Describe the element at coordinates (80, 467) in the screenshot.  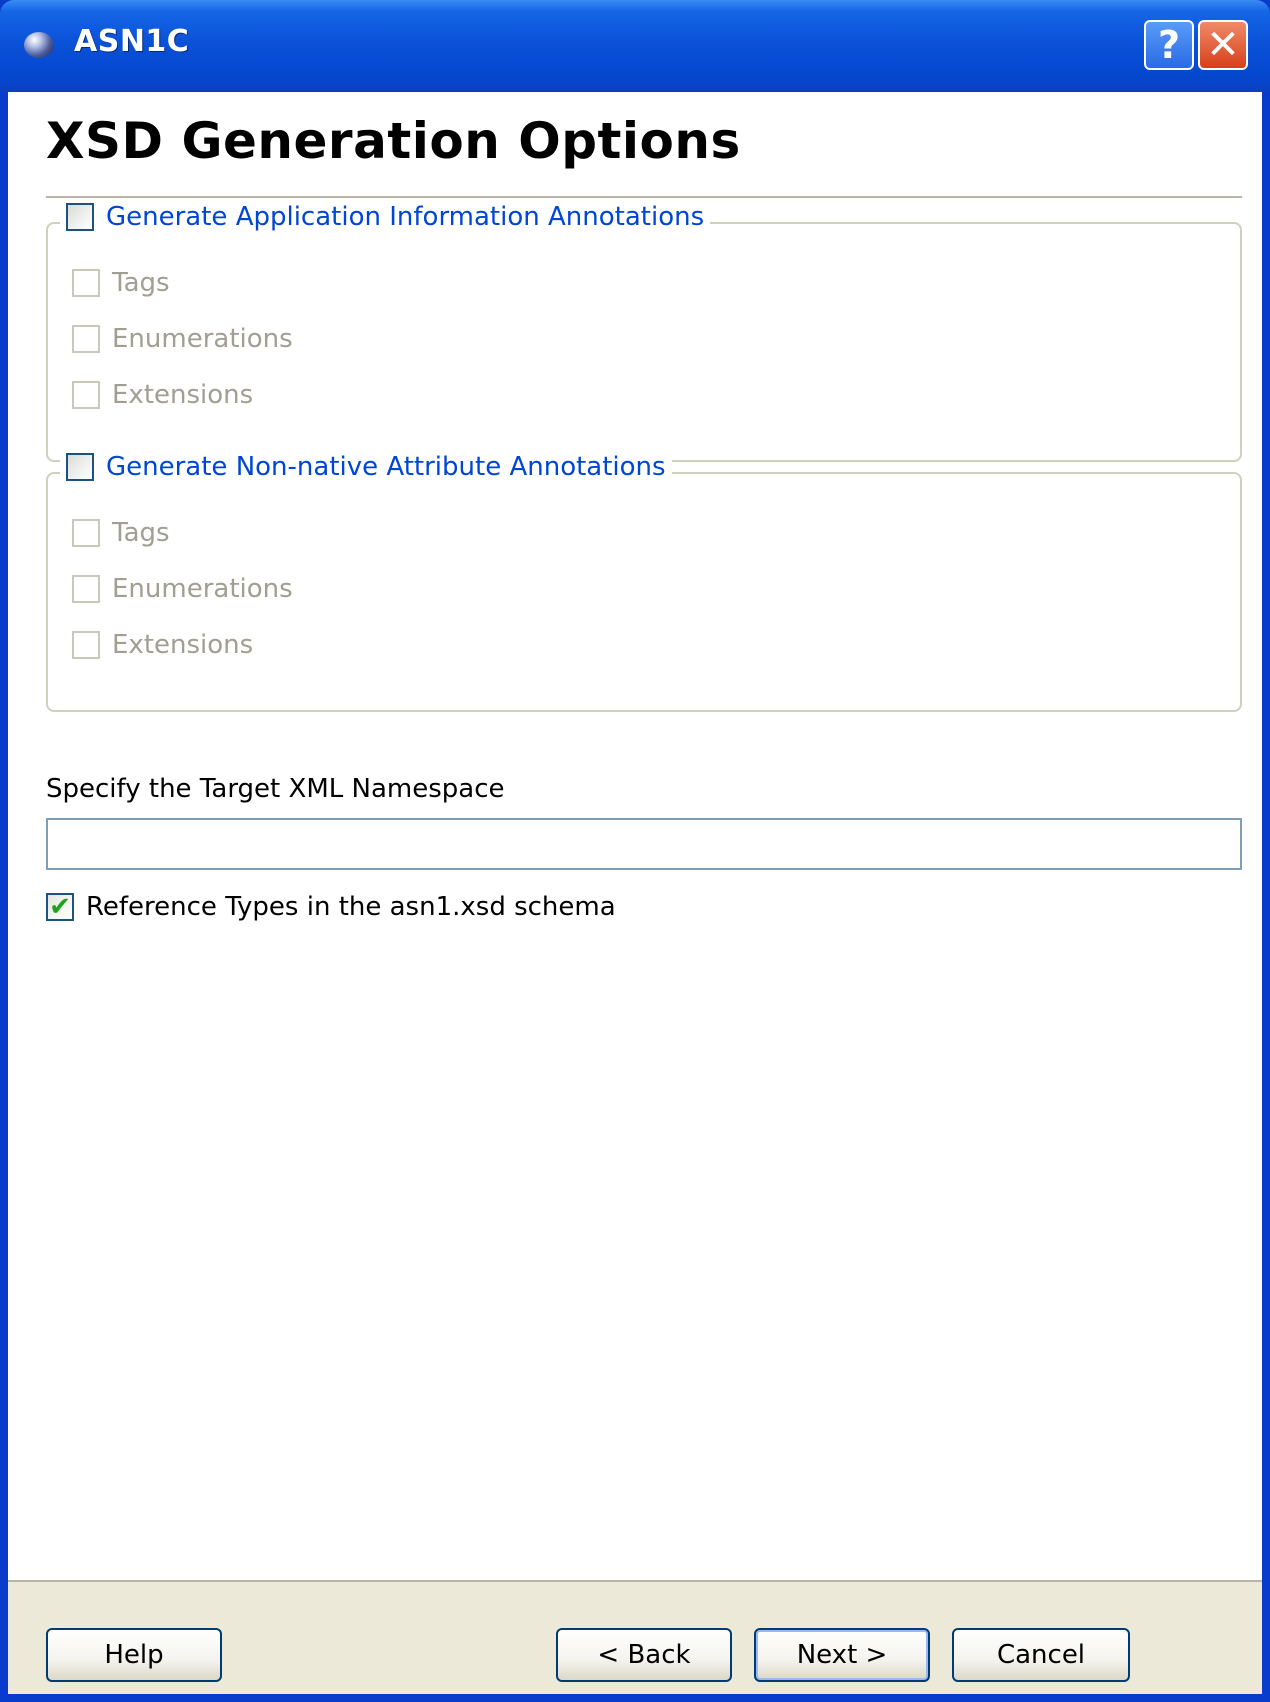
I see `non-native-annotations-checkbox` at that location.